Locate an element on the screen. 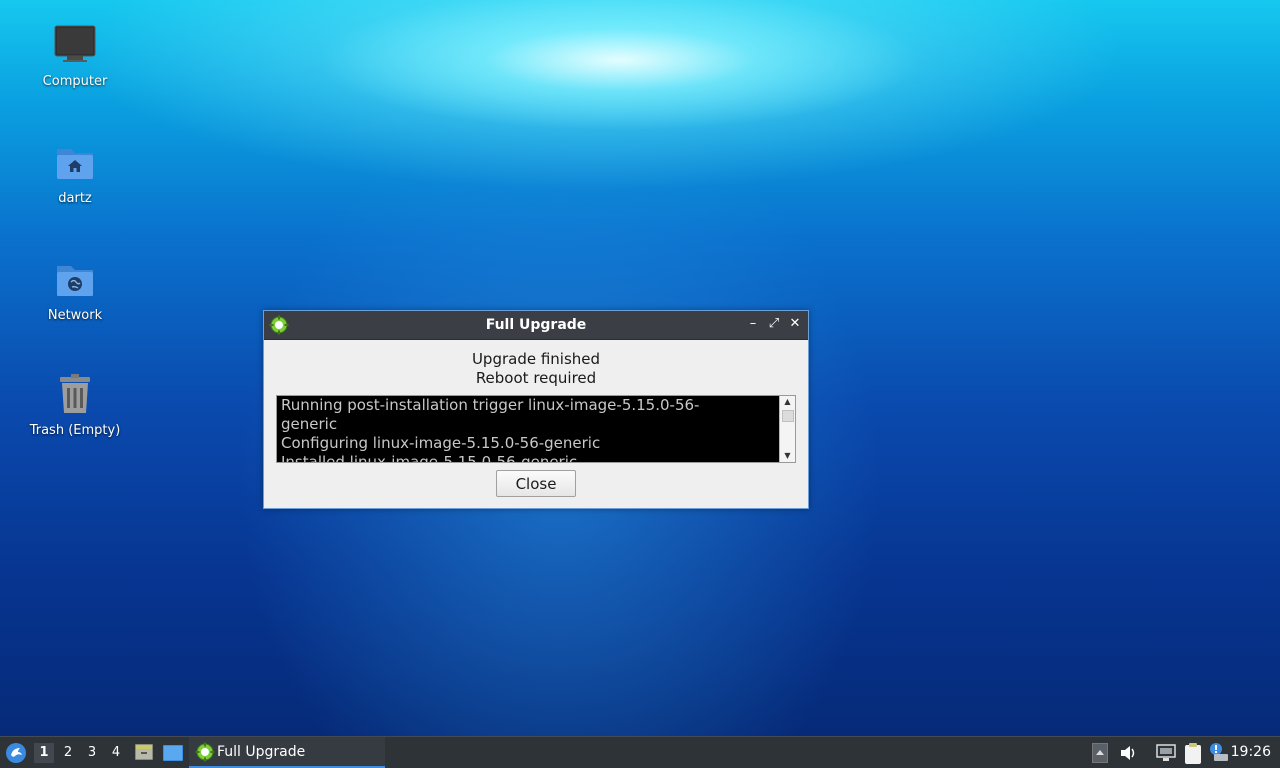  volume-icon is located at coordinates (1128, 753).